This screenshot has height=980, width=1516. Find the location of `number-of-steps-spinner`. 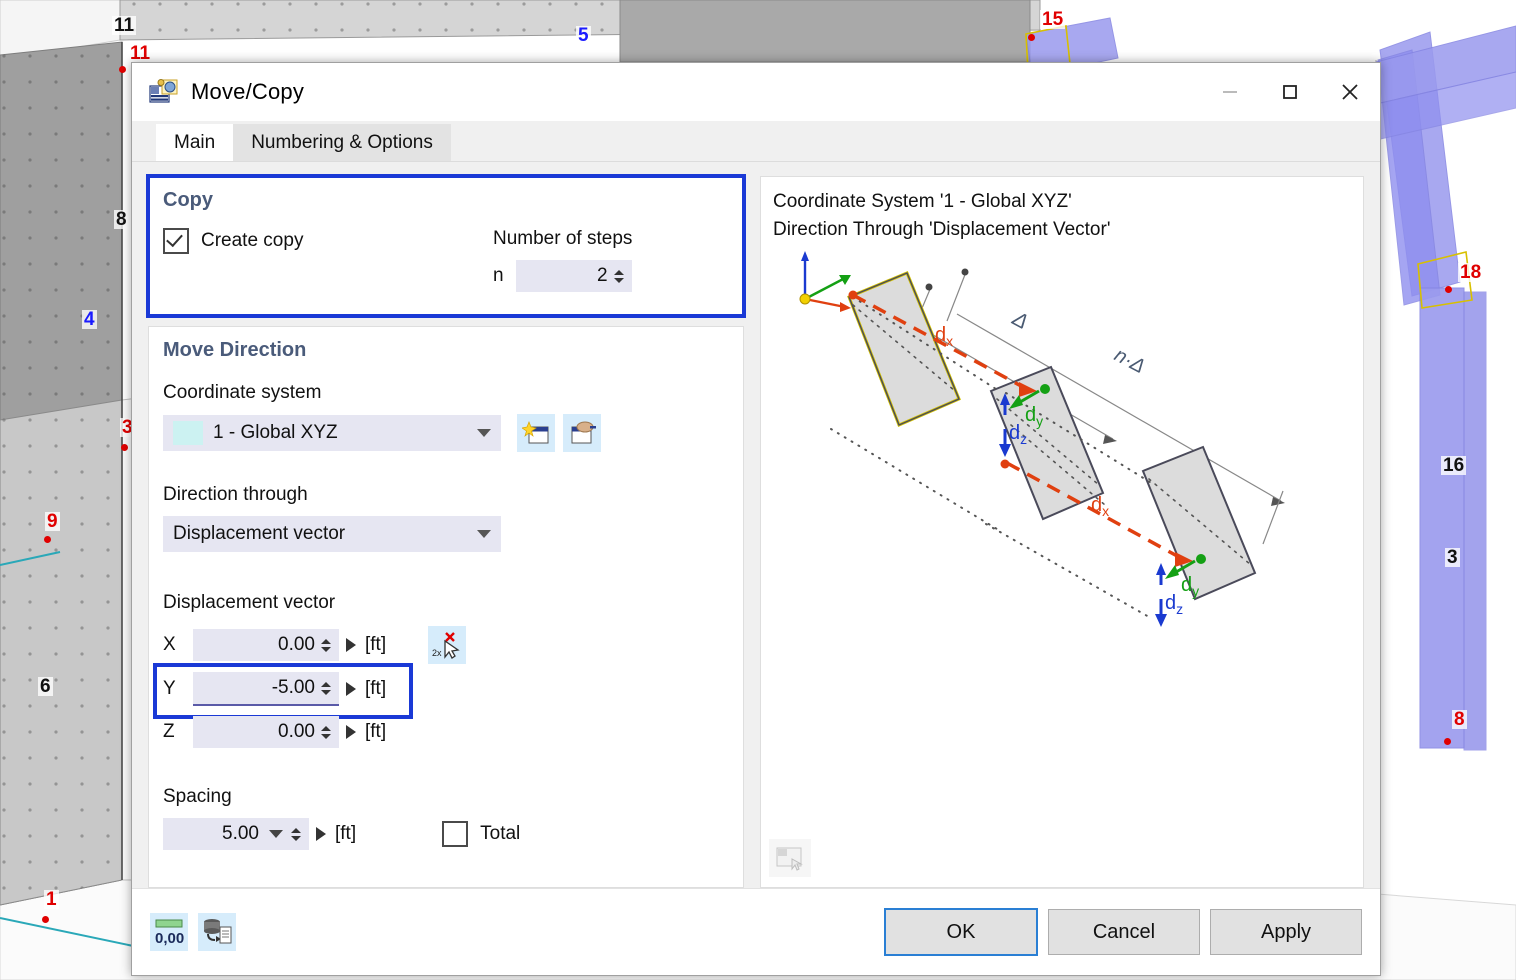

number-of-steps-spinner is located at coordinates (619, 276).